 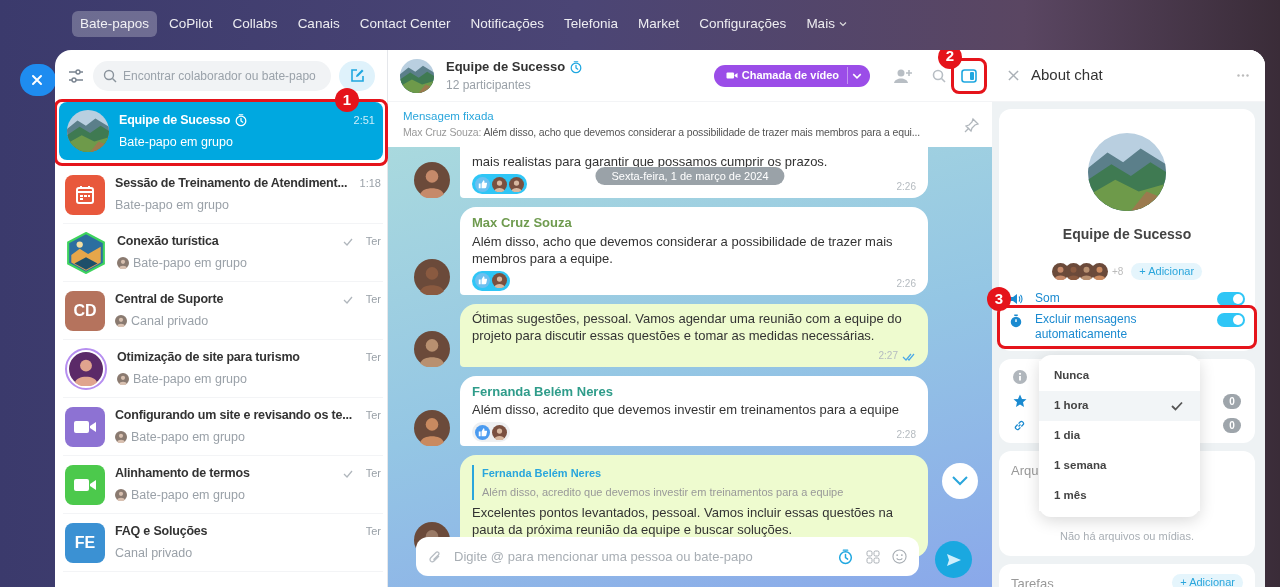 I want to click on step-marker: 3, so click(x=999, y=299).